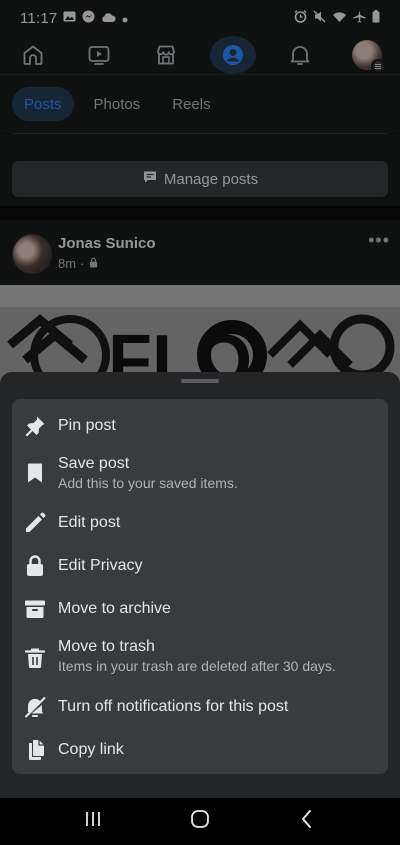  Describe the element at coordinates (200, 381) in the screenshot. I see `sheet-drag-handle` at that location.